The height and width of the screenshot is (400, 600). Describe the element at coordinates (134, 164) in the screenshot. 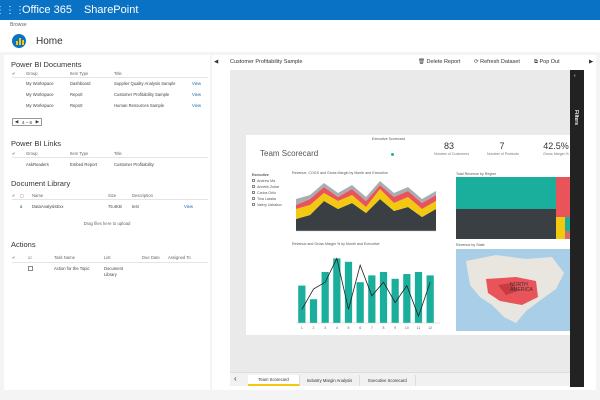

I see `cell-title: Customer Profitability` at that location.